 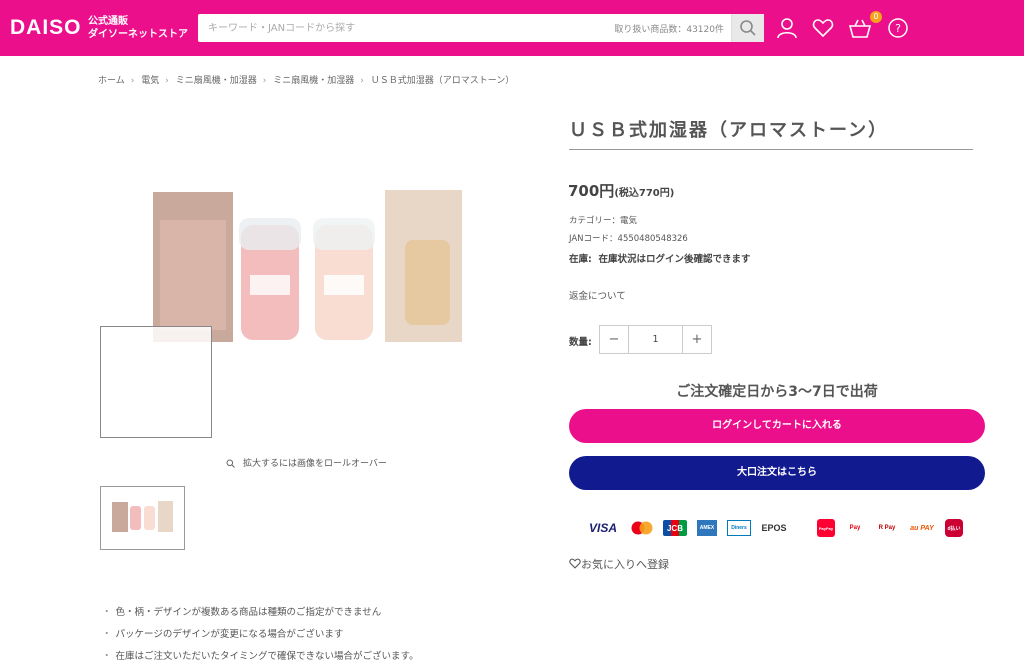 I want to click on site-logo: DAISO, so click(x=46, y=28).